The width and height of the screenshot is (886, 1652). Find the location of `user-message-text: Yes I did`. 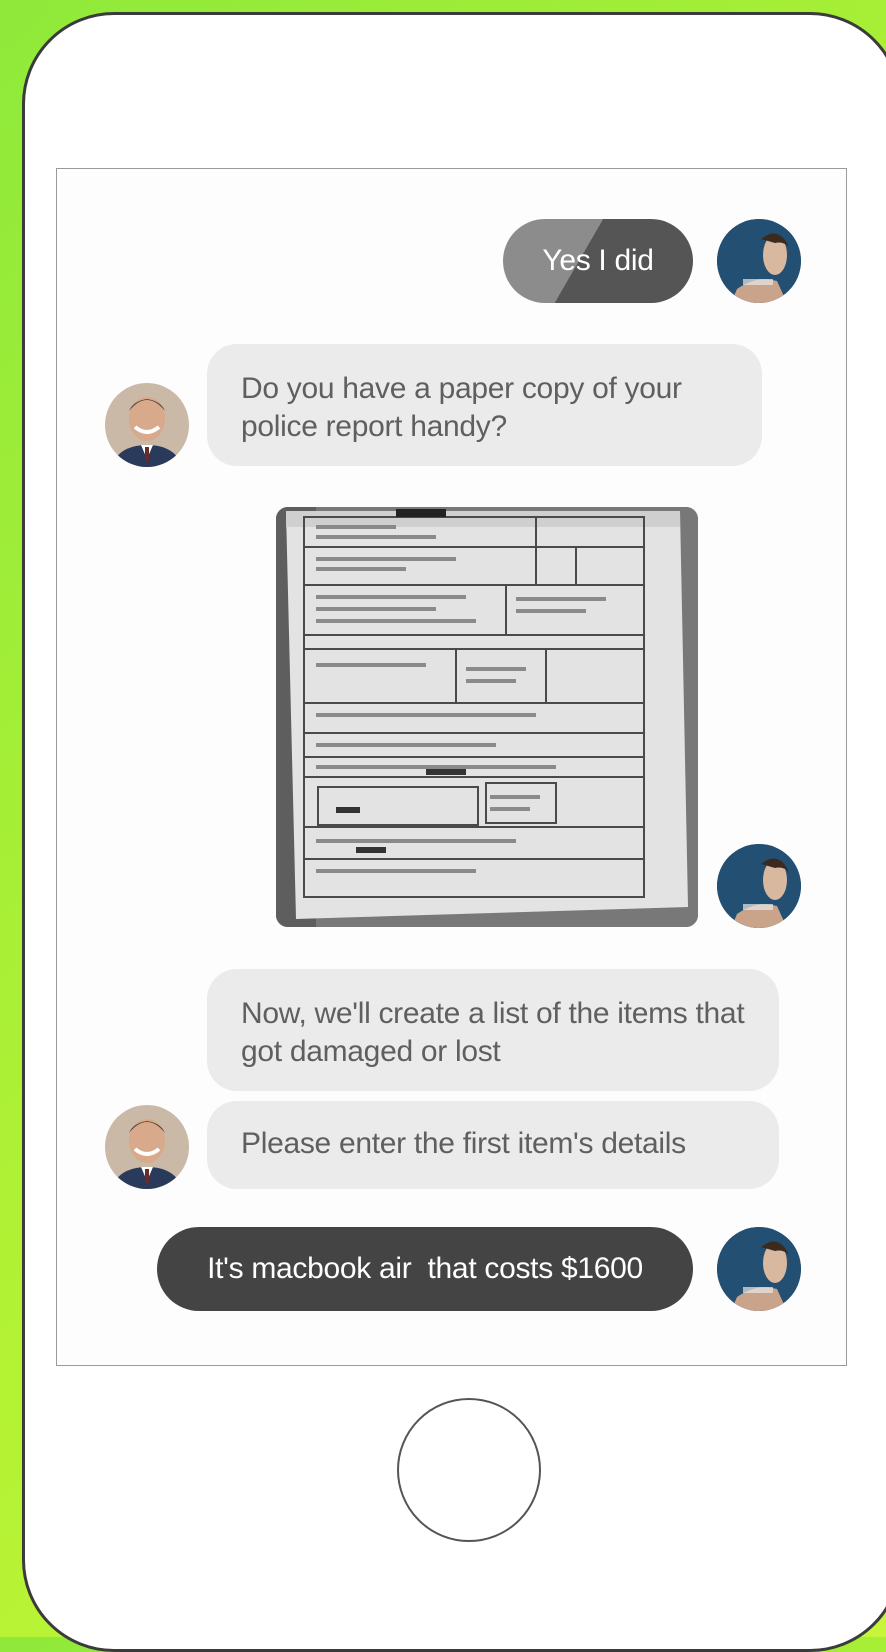

user-message-text: Yes I did is located at coordinates (598, 260).